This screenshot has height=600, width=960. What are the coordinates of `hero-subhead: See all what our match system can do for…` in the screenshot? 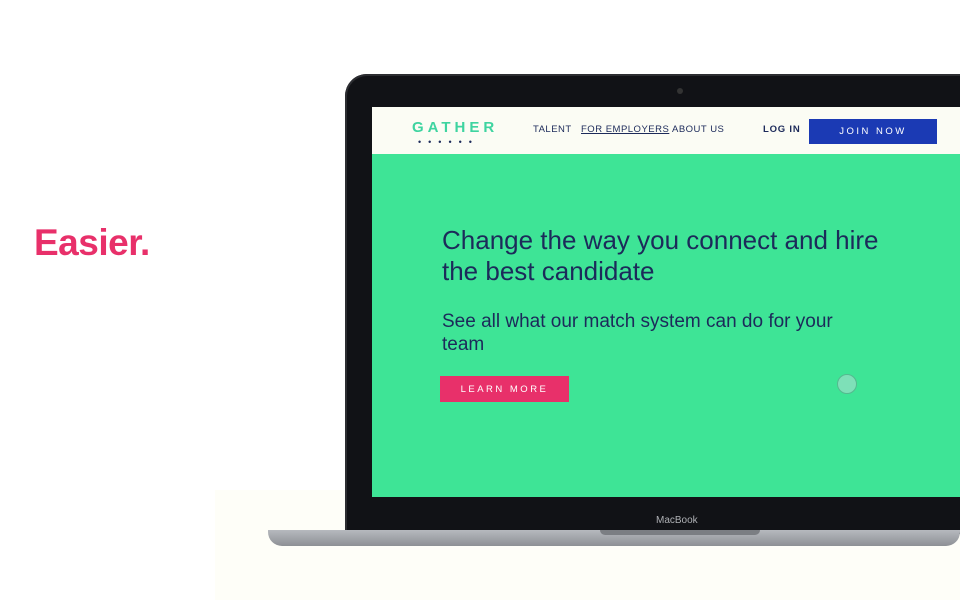 It's located at (637, 333).